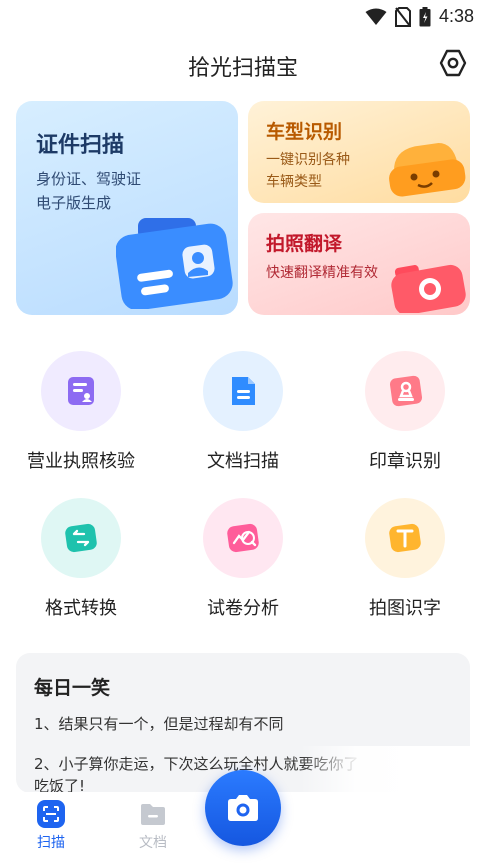 The height and width of the screenshot is (864, 486). What do you see at coordinates (242, 68) in the screenshot?
I see `app-title: 拾光扫描宝` at bounding box center [242, 68].